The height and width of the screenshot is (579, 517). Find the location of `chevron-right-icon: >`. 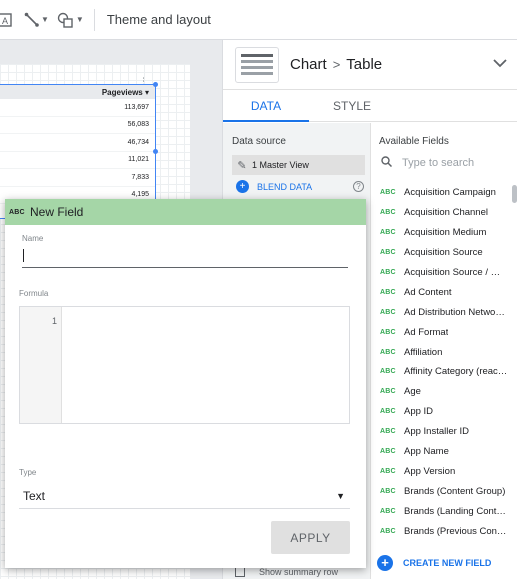

chevron-right-icon: > is located at coordinates (336, 64).